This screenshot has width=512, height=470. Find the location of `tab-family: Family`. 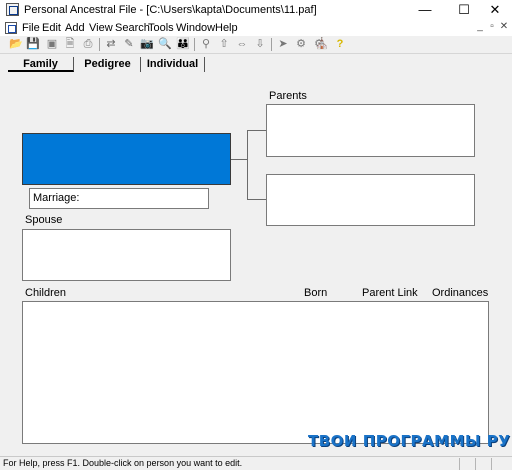

tab-family: Family is located at coordinates (41, 64).